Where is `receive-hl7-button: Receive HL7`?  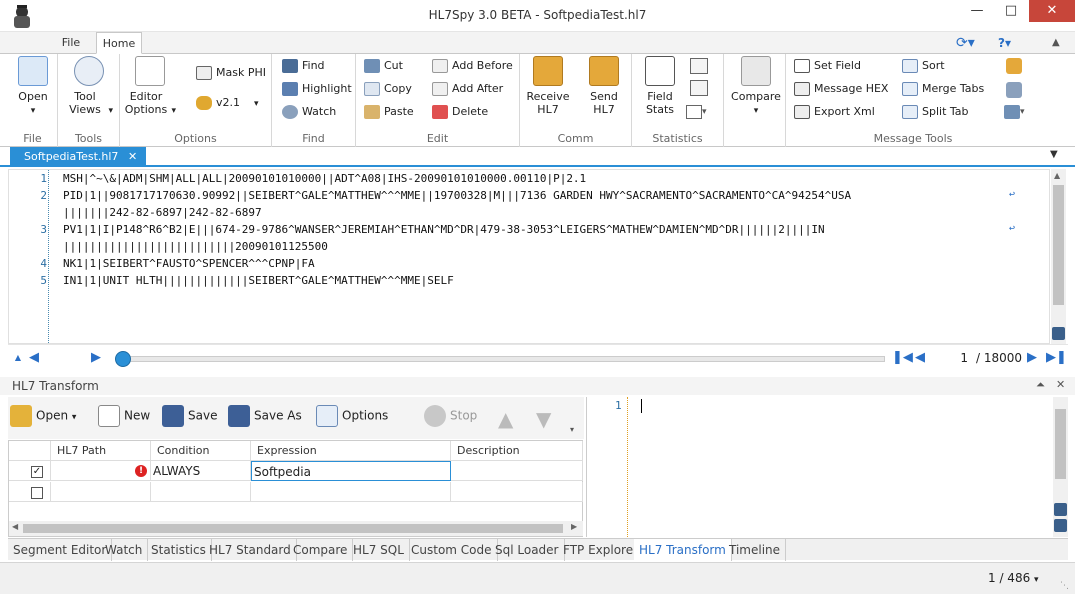 receive-hl7-button: Receive HL7 is located at coordinates (548, 86).